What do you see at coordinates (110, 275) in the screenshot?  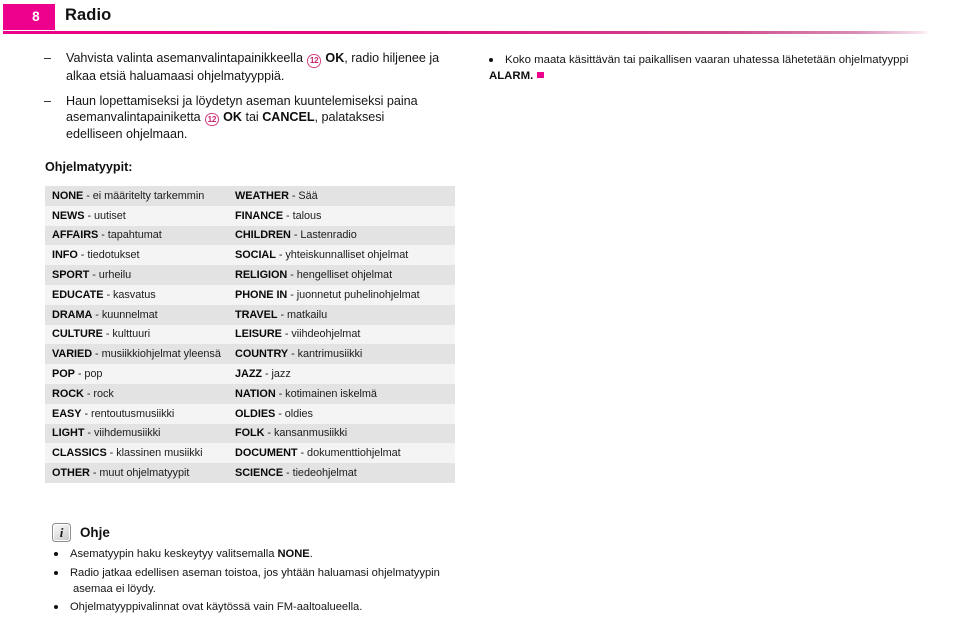 I see `program-type-description: - urheilu` at bounding box center [110, 275].